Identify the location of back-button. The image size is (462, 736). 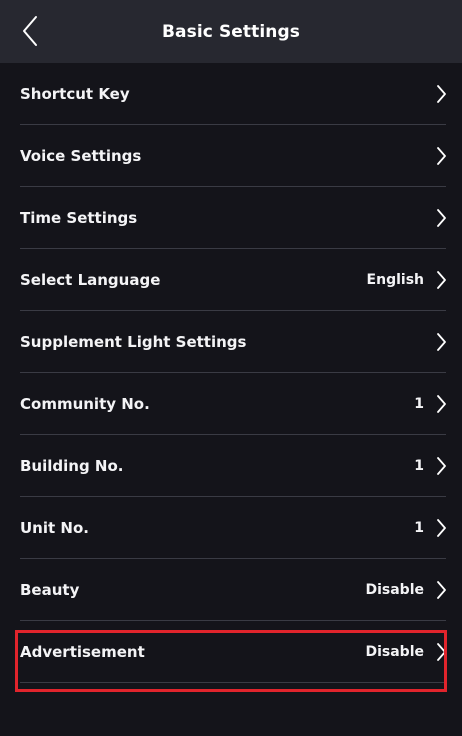
(30, 31).